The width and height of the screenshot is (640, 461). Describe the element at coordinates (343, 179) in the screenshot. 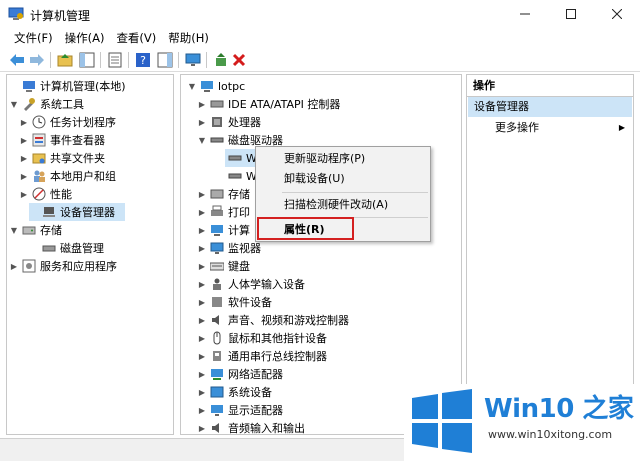

I see `context-menu-uninstall-device: 卸载设备(U)` at that location.